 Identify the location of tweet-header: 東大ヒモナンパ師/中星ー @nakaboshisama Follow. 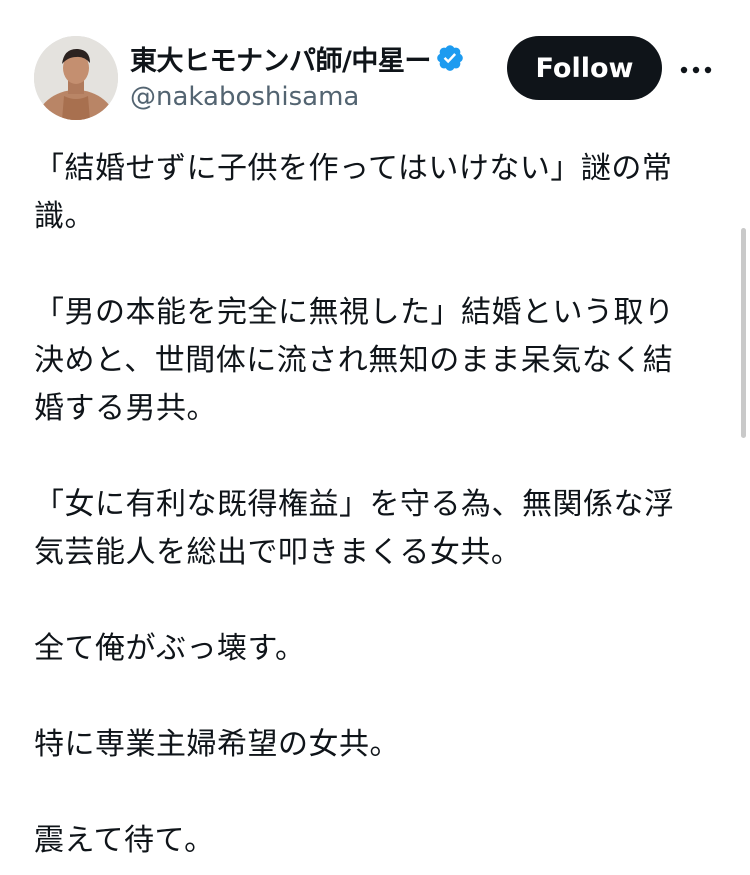
(375, 65).